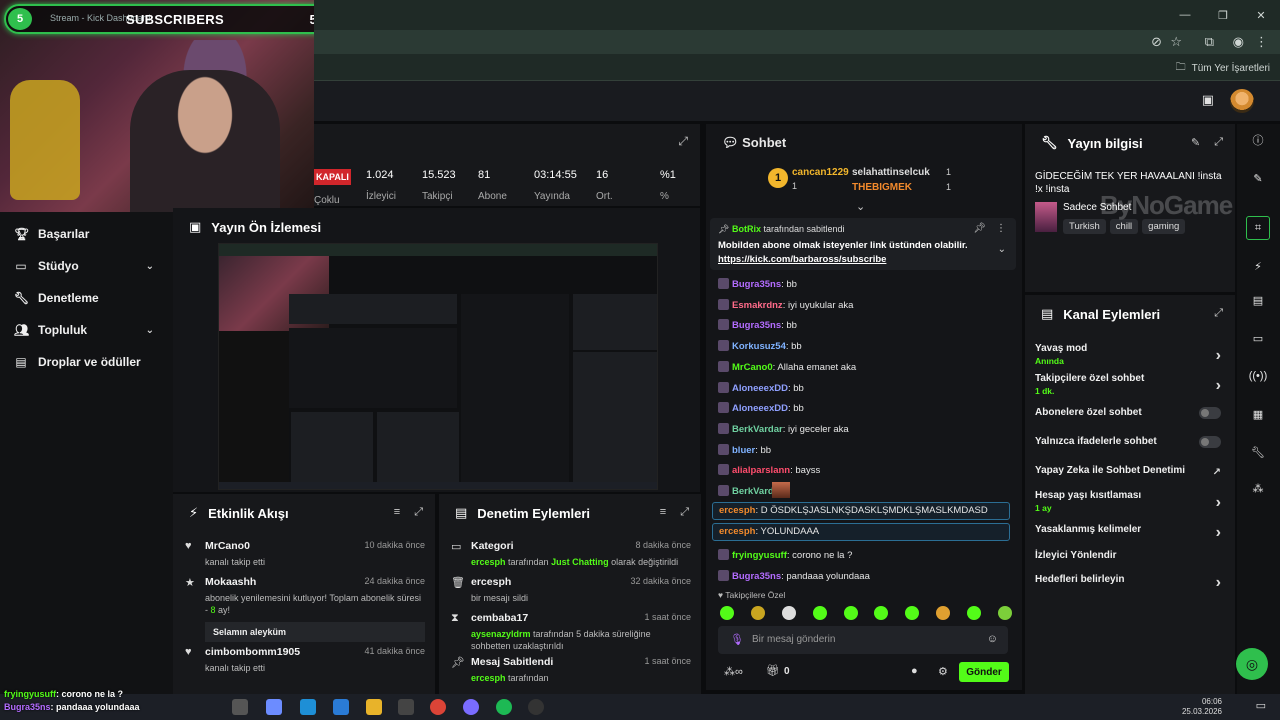 The height and width of the screenshot is (720, 1280). What do you see at coordinates (1258, 488) in the screenshot?
I see `community-icon: ⁂` at bounding box center [1258, 488].